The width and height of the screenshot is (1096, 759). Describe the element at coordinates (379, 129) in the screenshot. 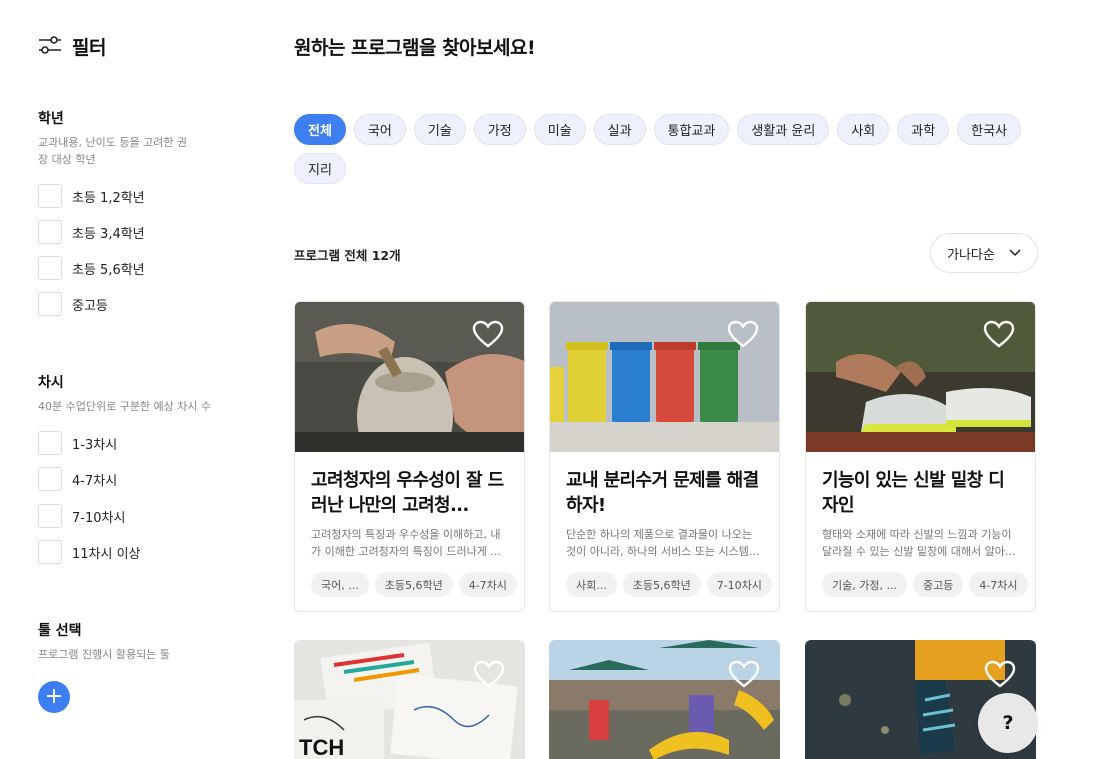

I see `chip-korean: 국어` at that location.